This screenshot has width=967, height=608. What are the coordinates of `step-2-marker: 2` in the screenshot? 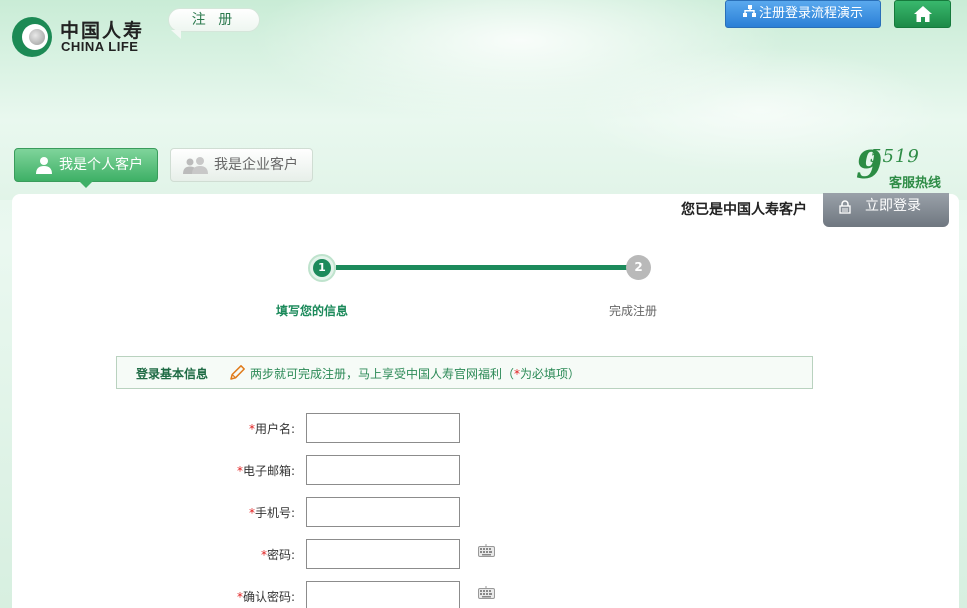 It's located at (638, 267).